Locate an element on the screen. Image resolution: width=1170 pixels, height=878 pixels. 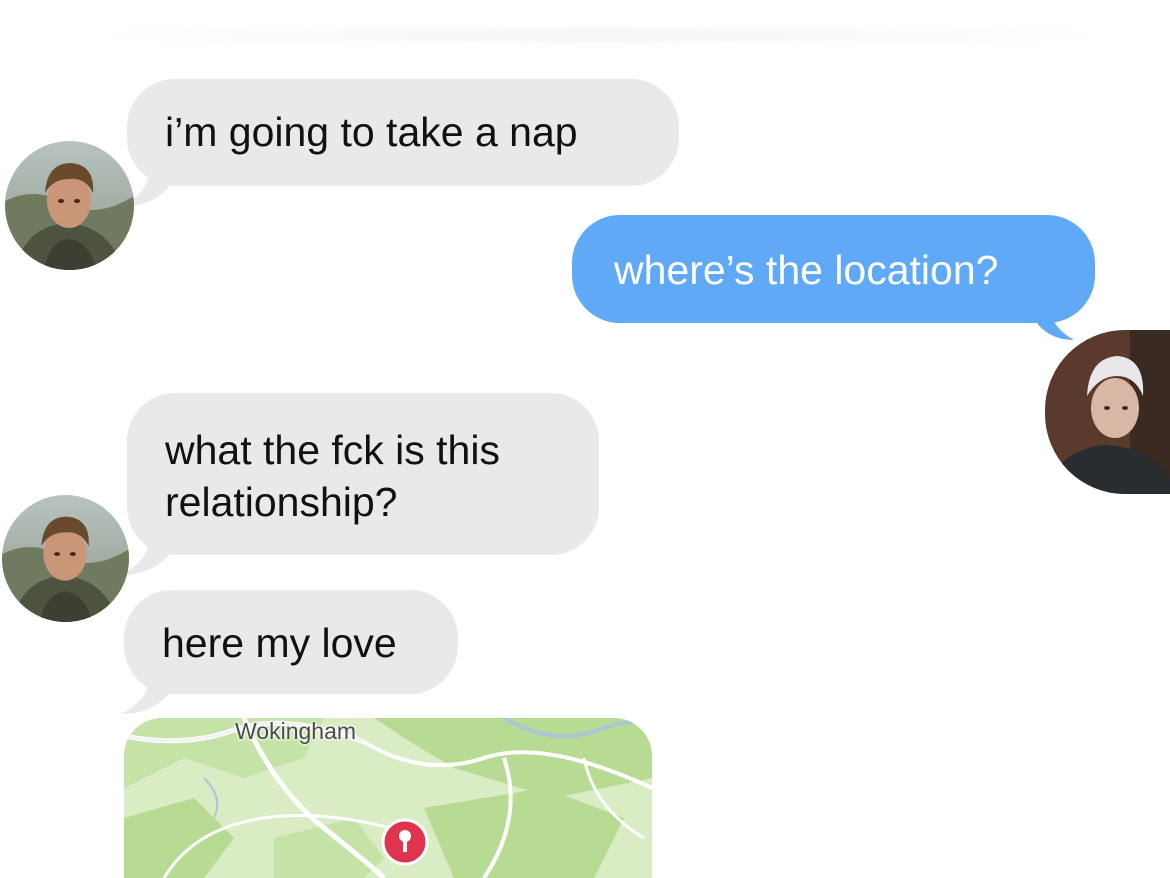
message-text-line-1: what the fck is this is located at coordinates (332, 450).